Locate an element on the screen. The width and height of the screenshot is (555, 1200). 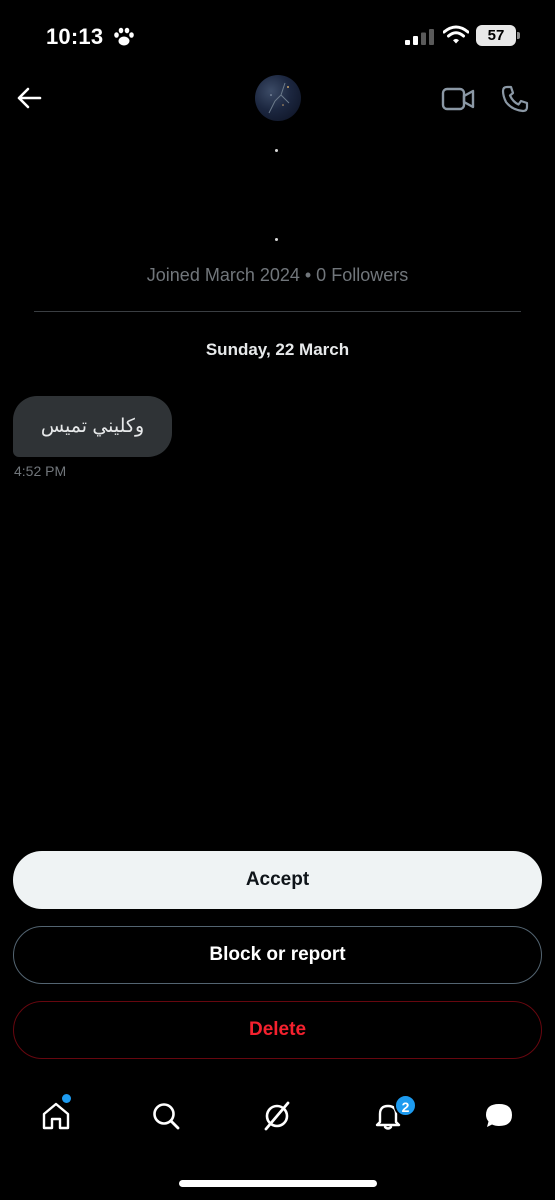
grok-icon is located at coordinates (277, 1116).